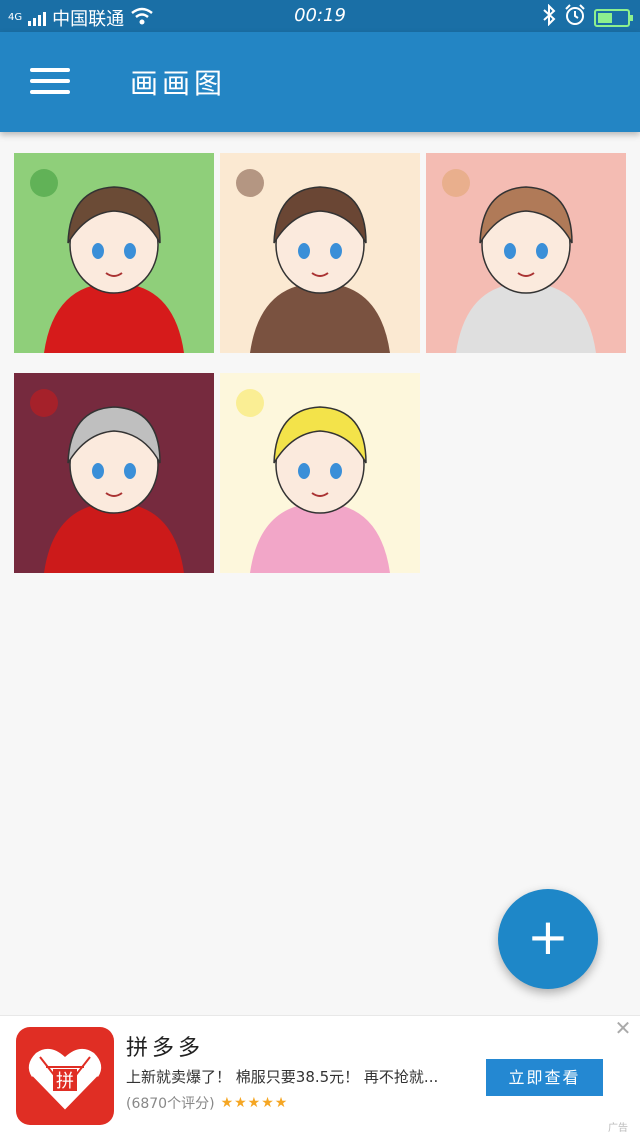 This screenshot has height=1138, width=640. I want to click on ad-app-logo: 拼, so click(65, 1076).